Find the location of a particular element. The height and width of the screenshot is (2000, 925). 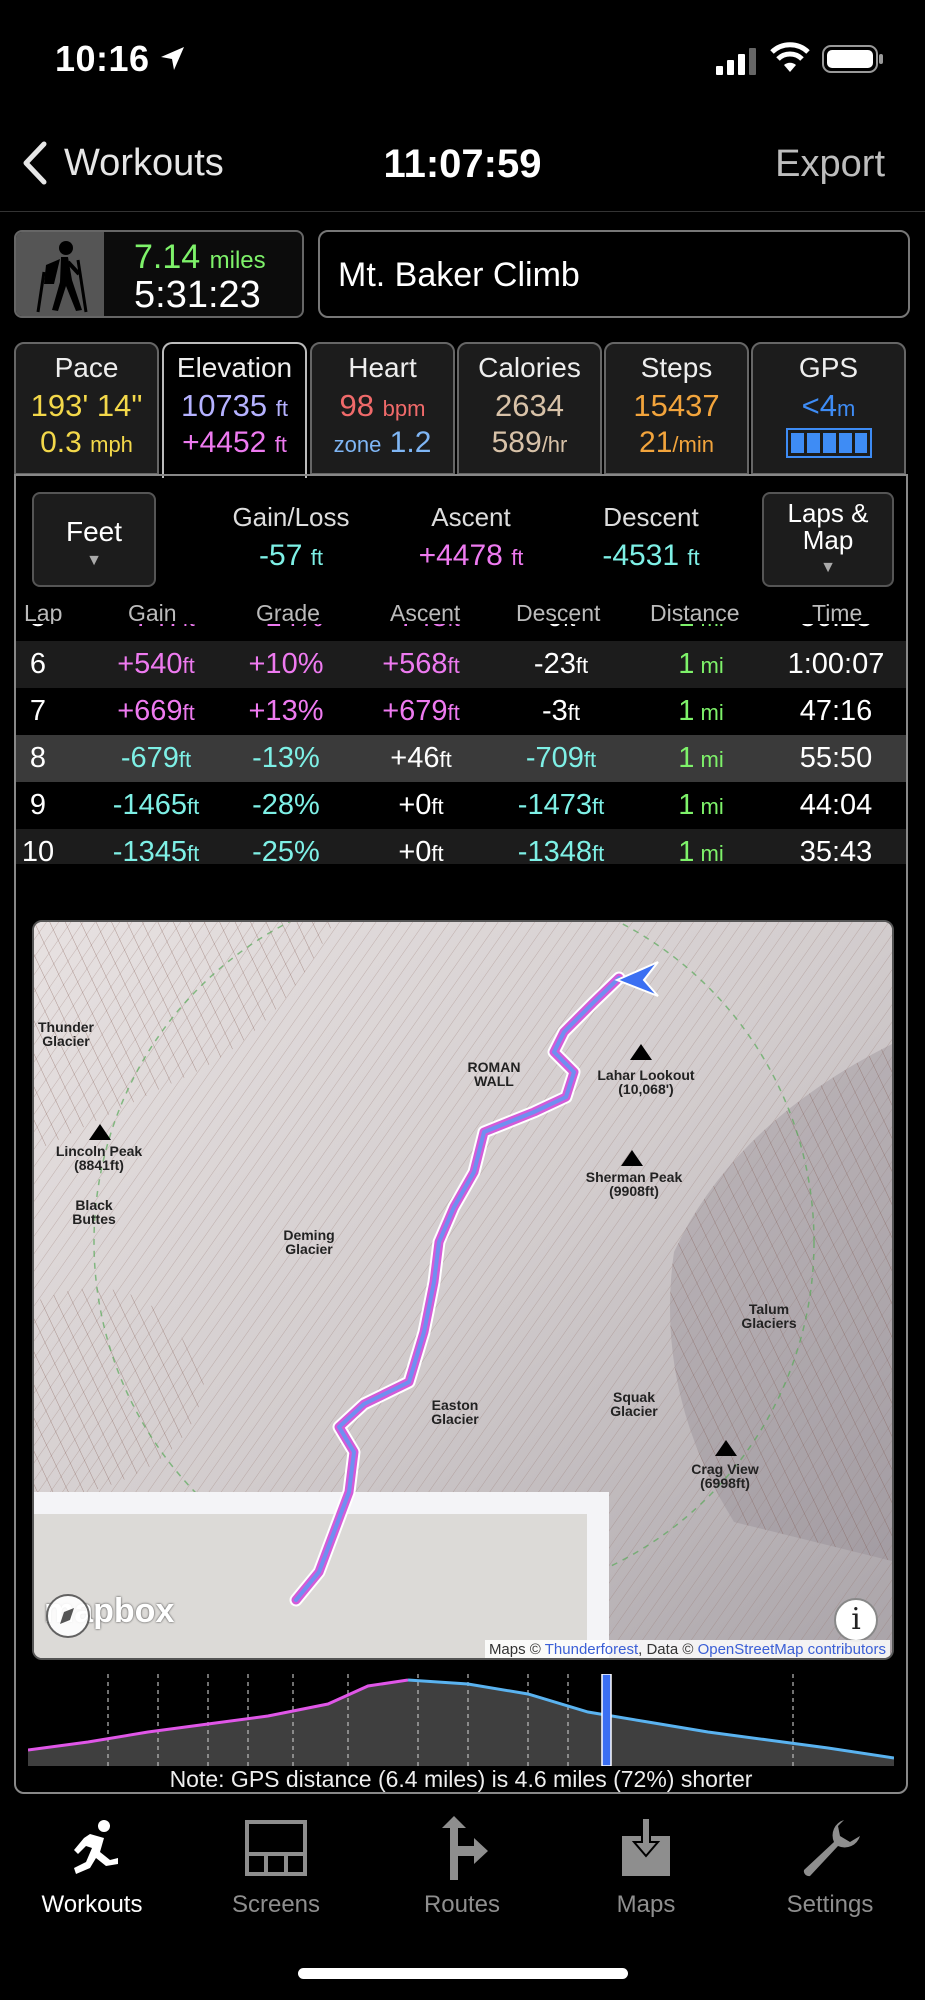

tab-screens: Screens is located at coordinates (276, 1867).